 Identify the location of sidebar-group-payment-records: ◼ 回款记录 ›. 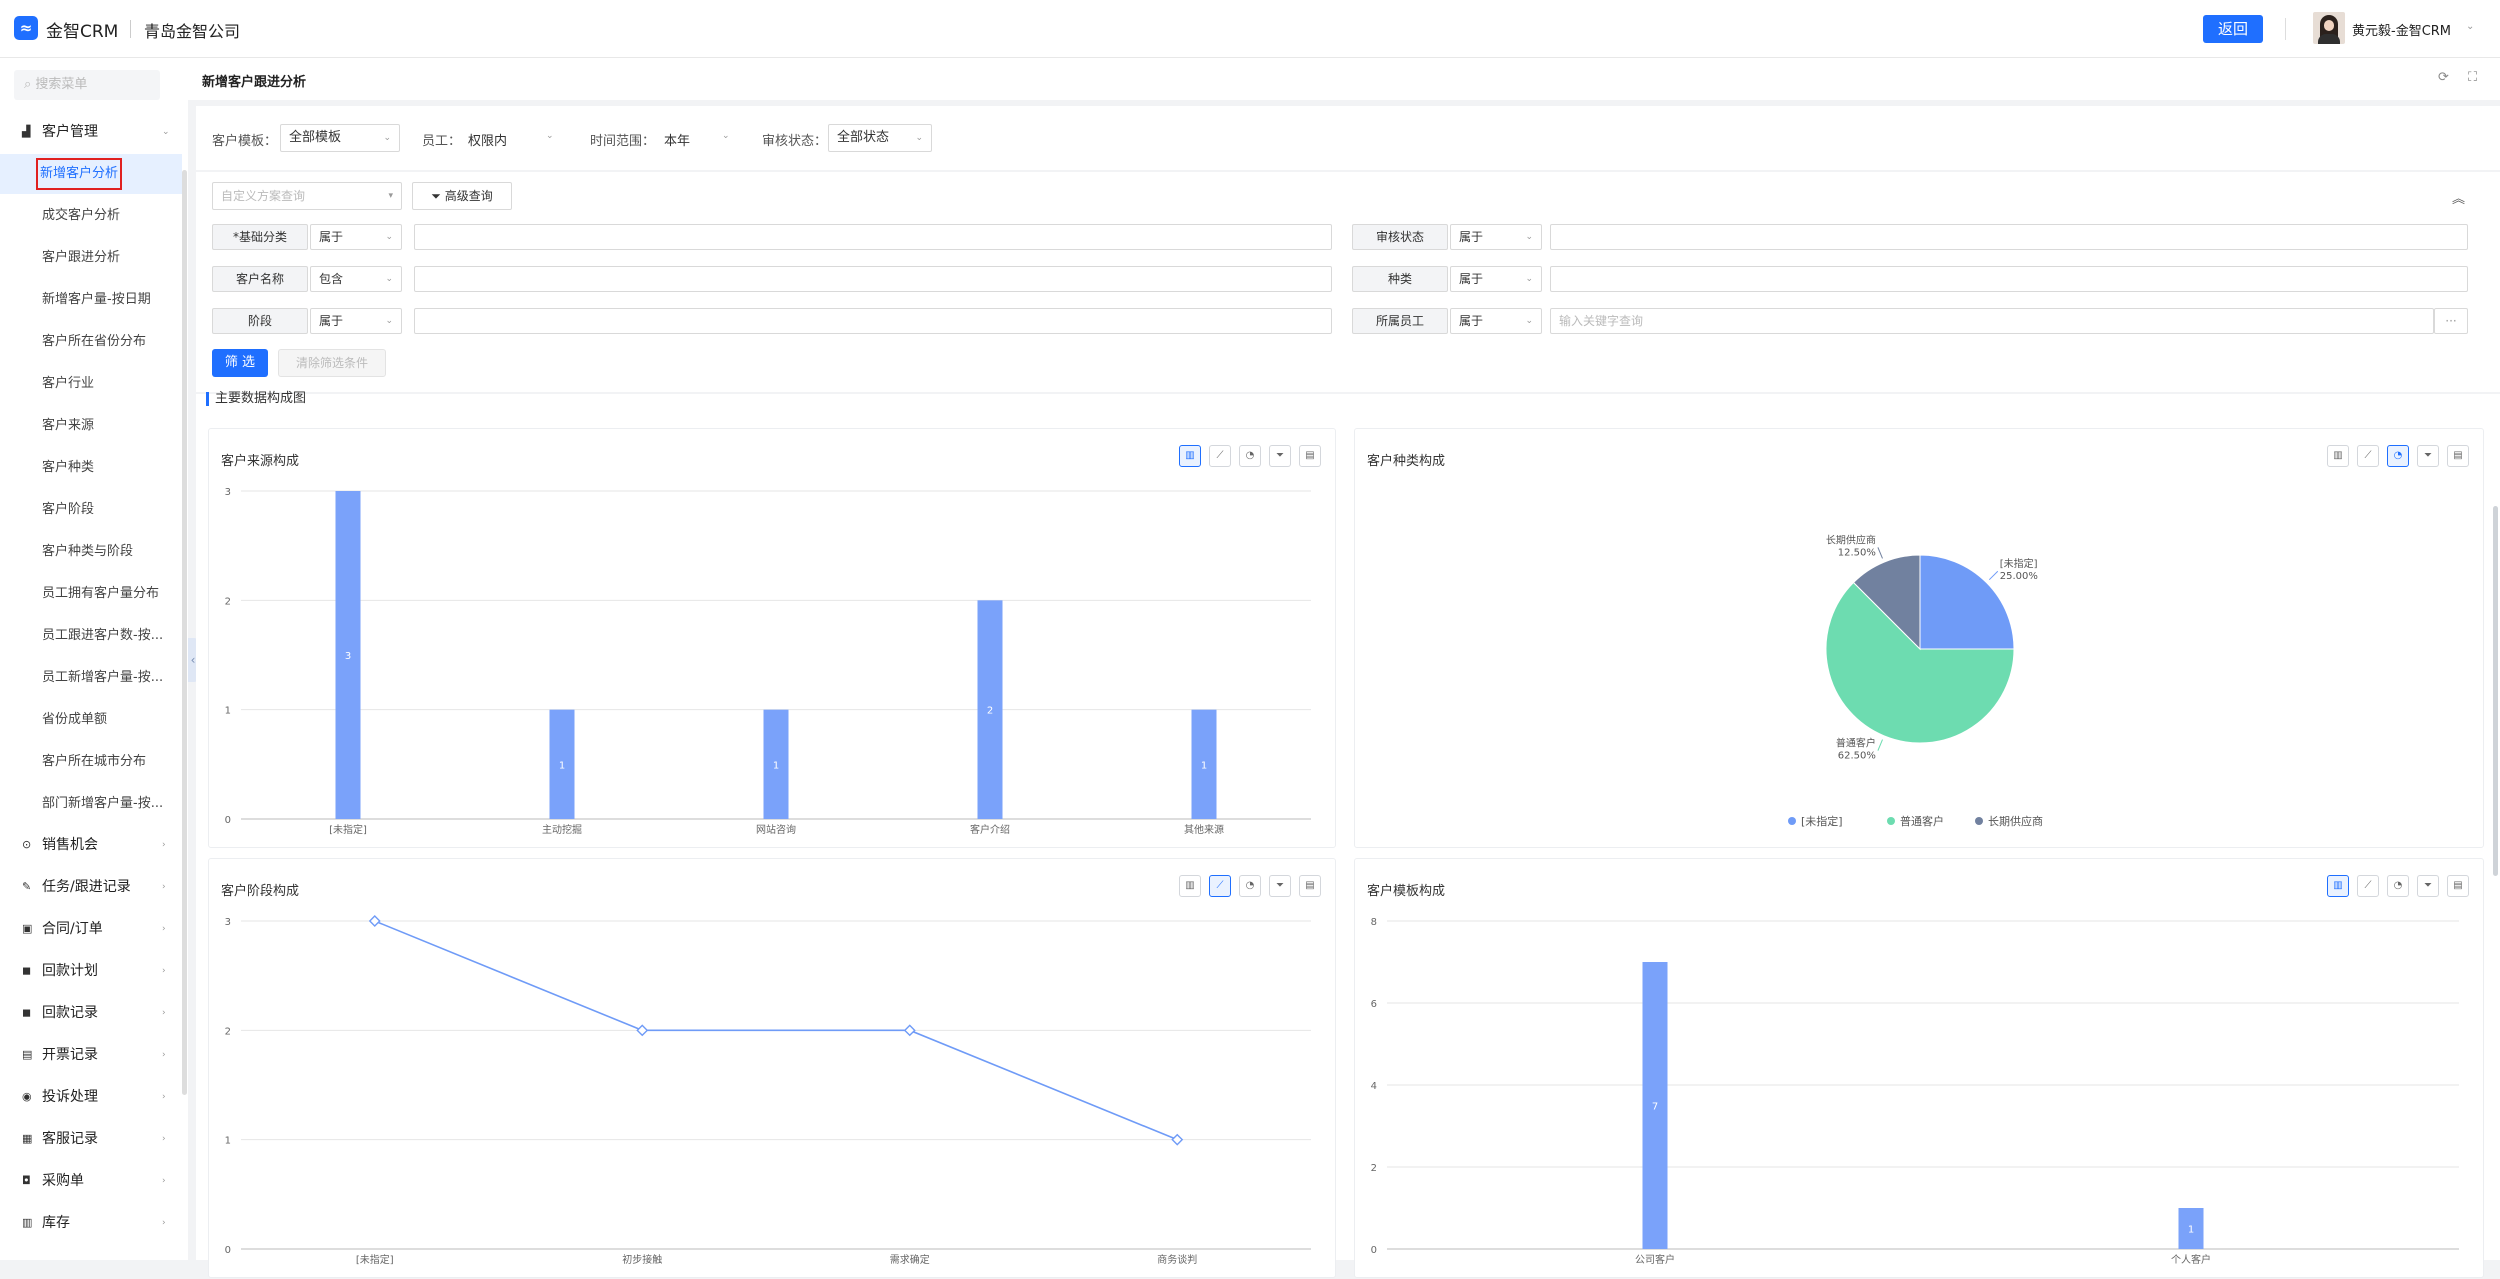
(91, 1013).